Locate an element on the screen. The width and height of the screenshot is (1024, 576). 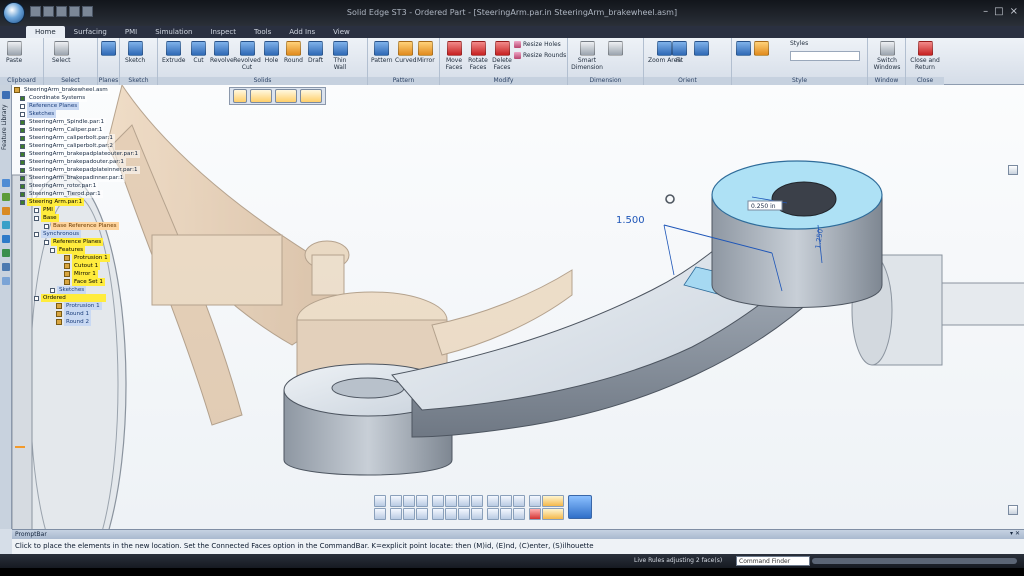
sketch-button: Sketch is located at coordinates (135, 52).